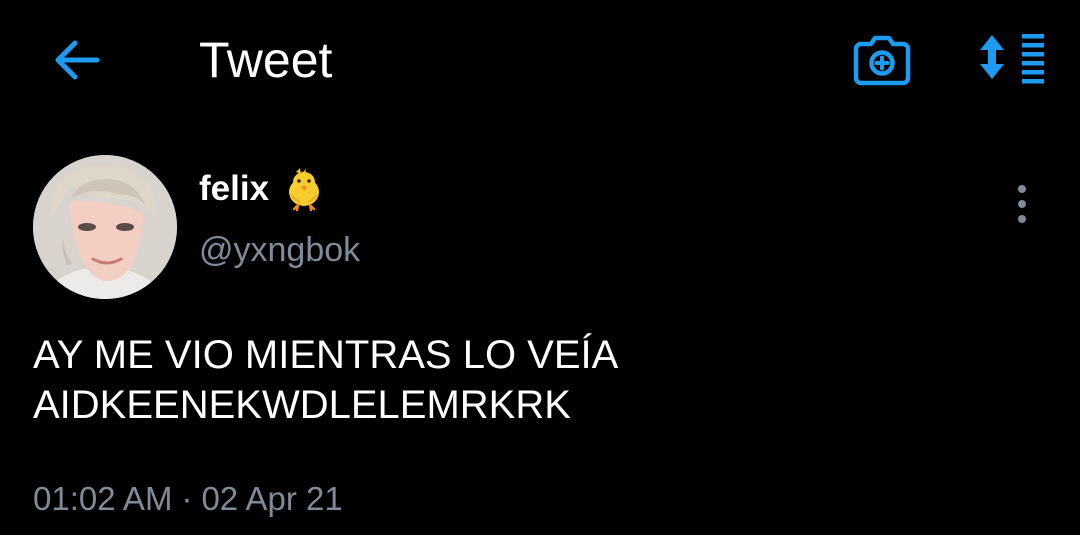 This screenshot has width=1080, height=535. I want to click on author-handle: @yxngbok, so click(279, 250).